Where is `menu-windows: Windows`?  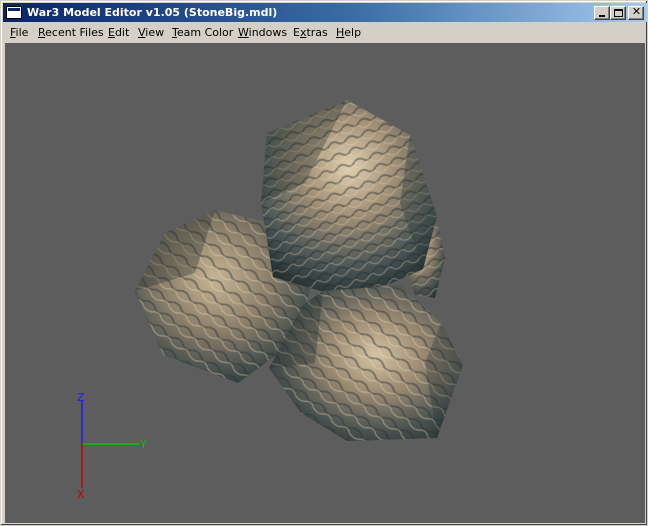 menu-windows: Windows is located at coordinates (262, 33).